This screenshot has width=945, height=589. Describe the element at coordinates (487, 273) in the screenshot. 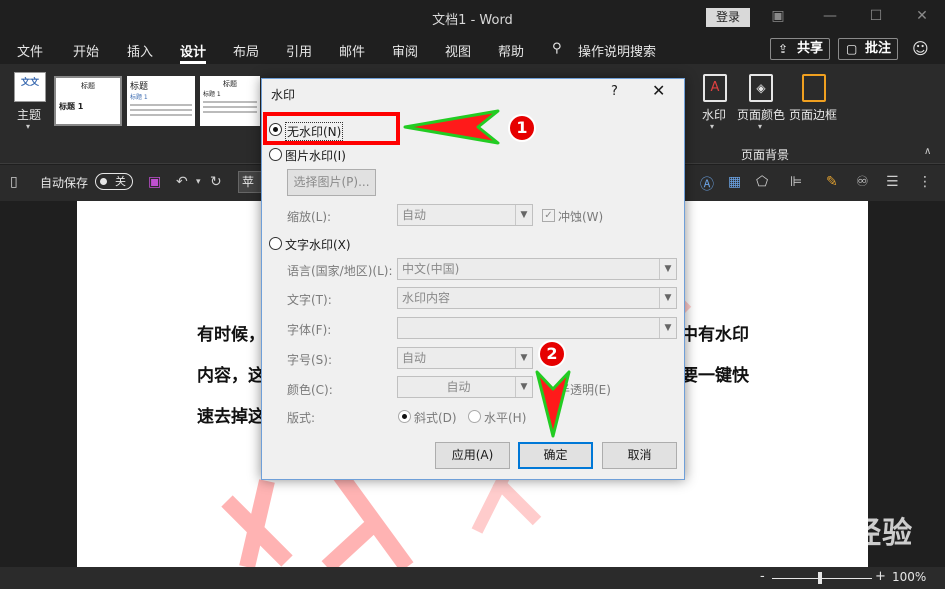

I see `annotation-arrows` at that location.